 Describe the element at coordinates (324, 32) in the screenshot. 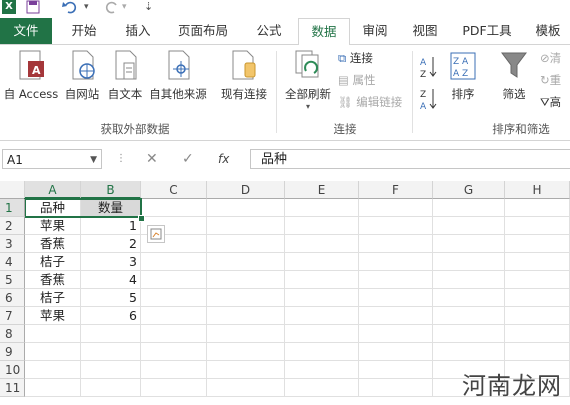

I see `tab-data: 数据` at that location.